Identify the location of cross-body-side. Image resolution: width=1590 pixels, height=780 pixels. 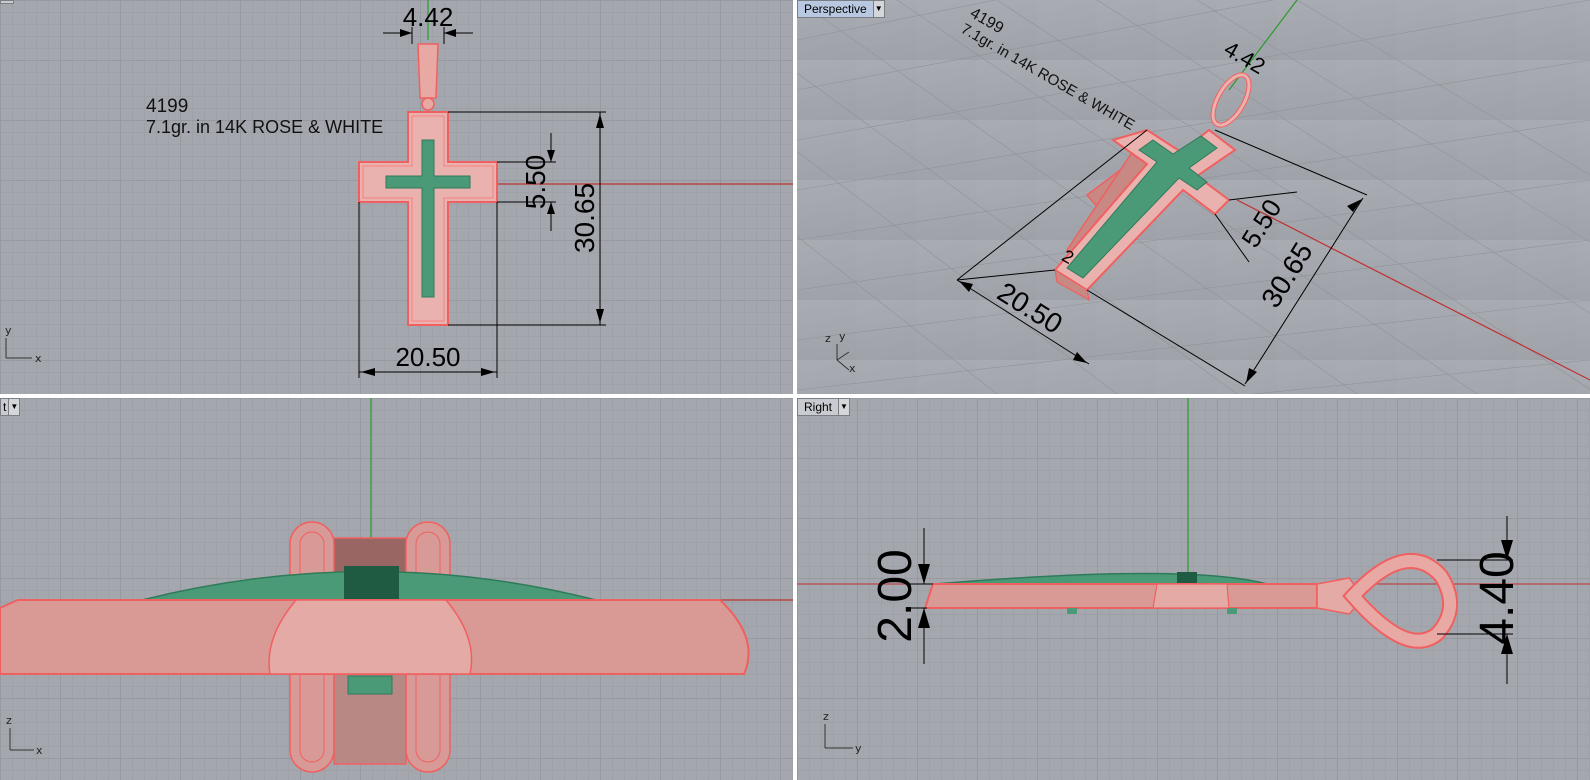
(1120, 596).